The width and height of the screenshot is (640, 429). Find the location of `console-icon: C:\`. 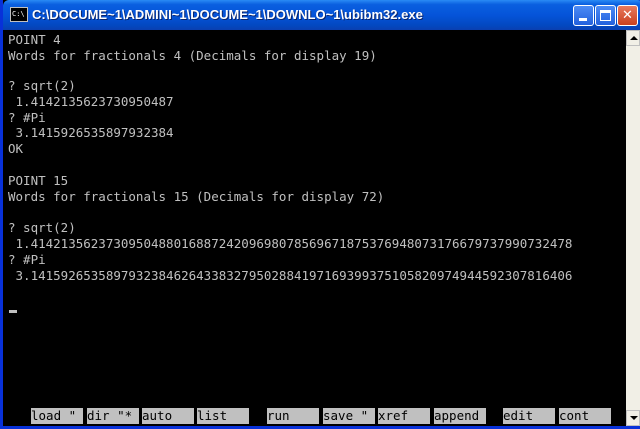

console-icon: C:\ is located at coordinates (19, 14).